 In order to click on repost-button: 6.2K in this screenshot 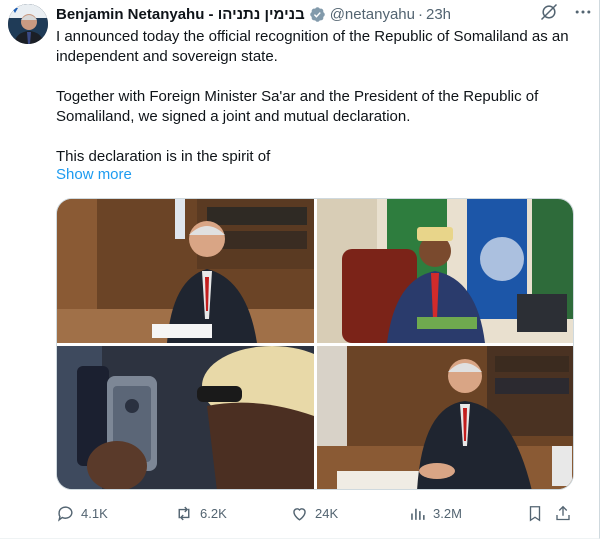, I will do `click(200, 513)`.